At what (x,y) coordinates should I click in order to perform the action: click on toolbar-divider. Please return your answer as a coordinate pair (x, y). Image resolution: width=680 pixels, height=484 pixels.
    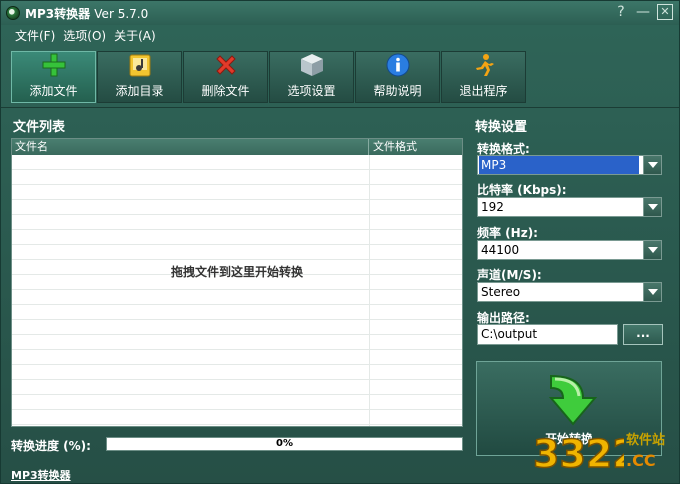
    Looking at the image, I should click on (340, 107).